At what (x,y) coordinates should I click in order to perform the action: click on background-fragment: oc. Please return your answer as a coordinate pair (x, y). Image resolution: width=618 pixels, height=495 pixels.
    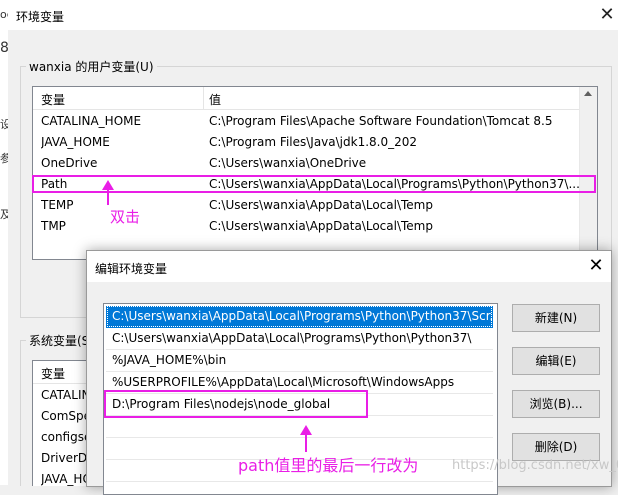
    Looking at the image, I should click on (4, 14).